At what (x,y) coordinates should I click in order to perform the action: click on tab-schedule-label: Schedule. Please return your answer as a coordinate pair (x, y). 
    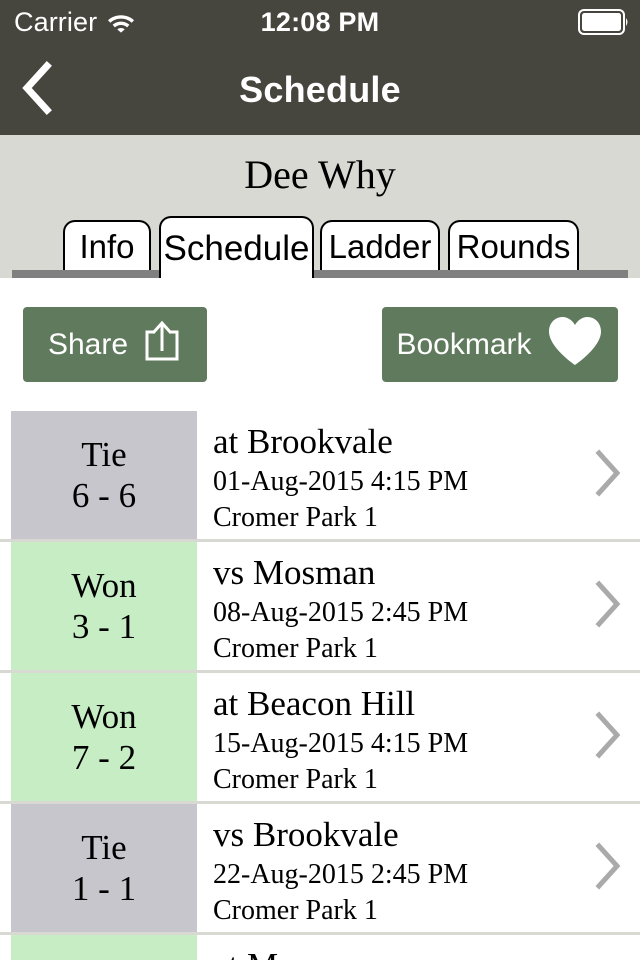
    Looking at the image, I should click on (236, 248).